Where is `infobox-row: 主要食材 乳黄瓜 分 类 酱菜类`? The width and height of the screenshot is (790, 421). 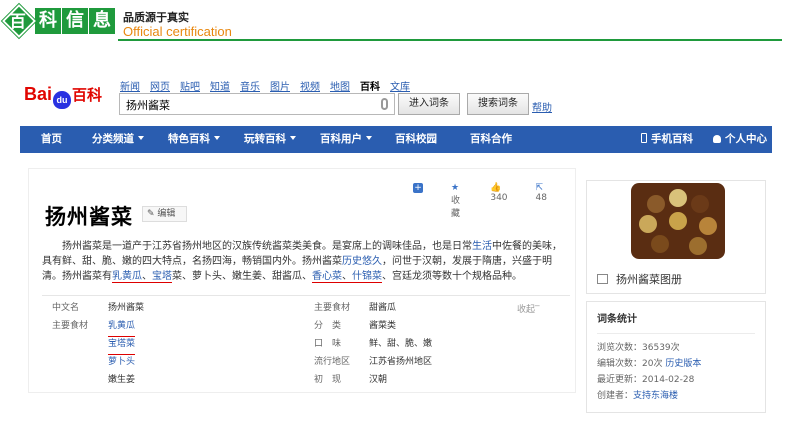 infobox-row: 主要食材 乳黄瓜 分 类 酱菜类 is located at coordinates (306, 327).